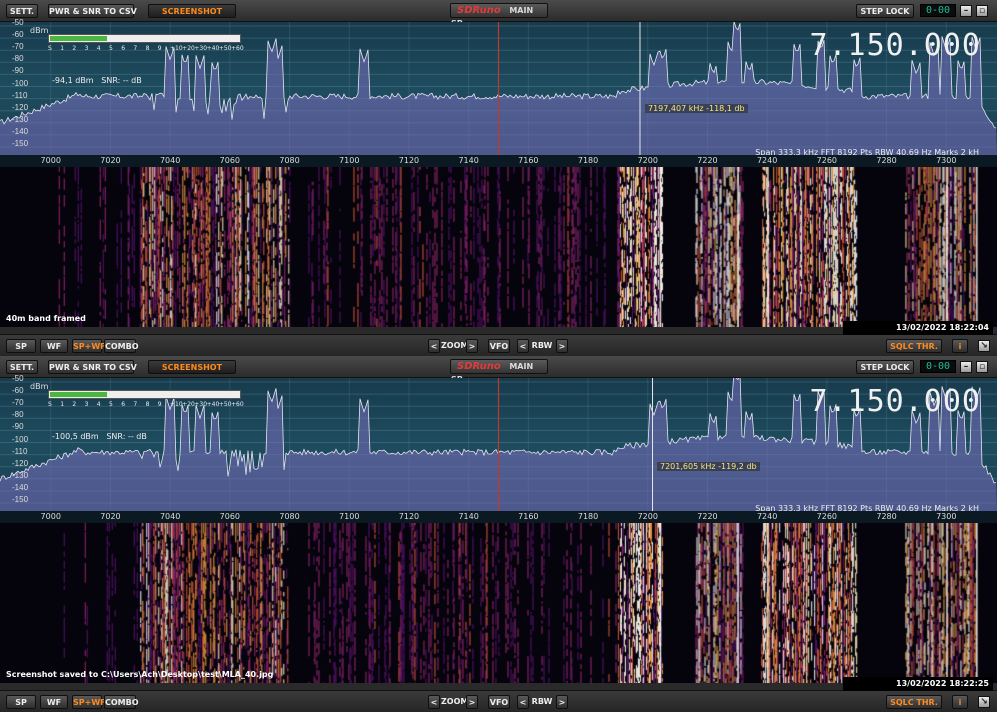 The image size is (997, 712). I want to click on s-meter-tick: +50, so click(225, 404).